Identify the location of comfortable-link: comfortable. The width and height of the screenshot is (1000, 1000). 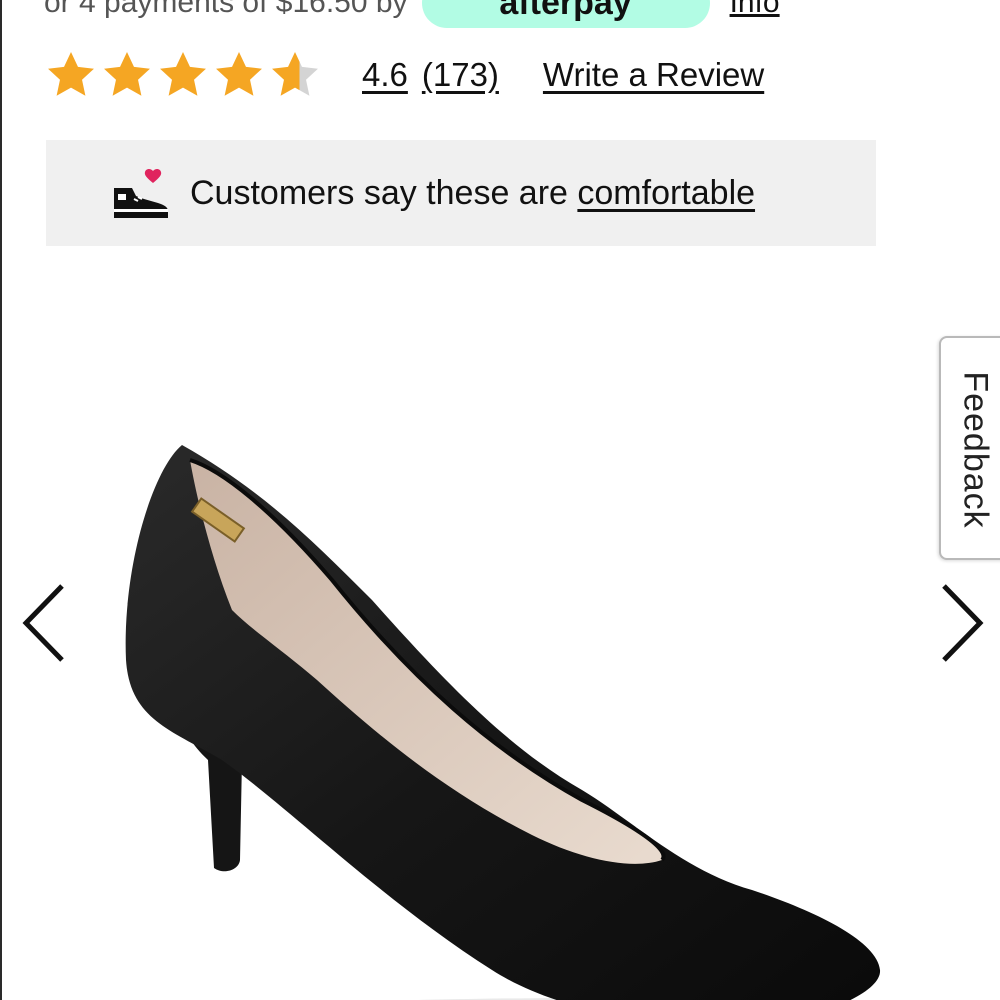
(666, 193).